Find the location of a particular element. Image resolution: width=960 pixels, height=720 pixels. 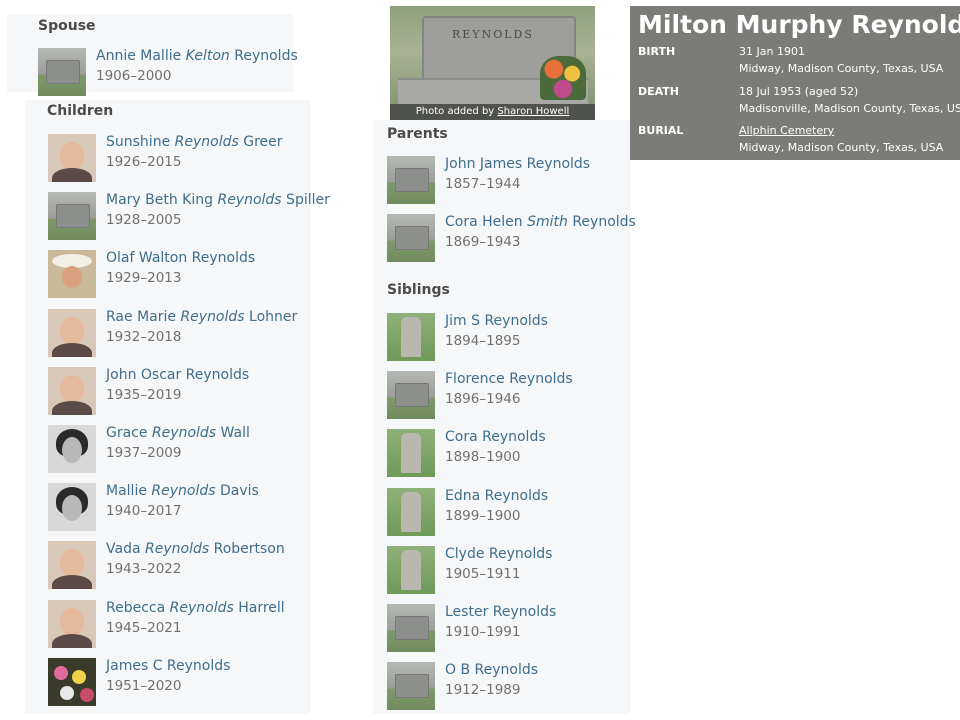

children-heading: Children is located at coordinates (80, 111).